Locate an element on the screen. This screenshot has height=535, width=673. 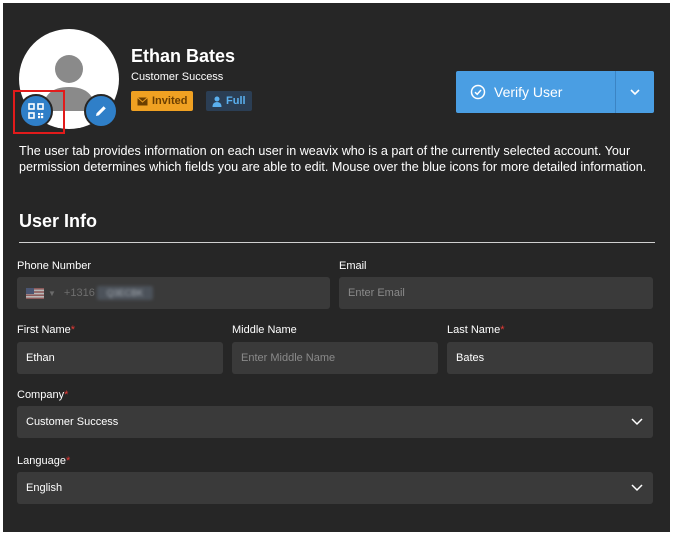
email-label: Email is located at coordinates (353, 266).